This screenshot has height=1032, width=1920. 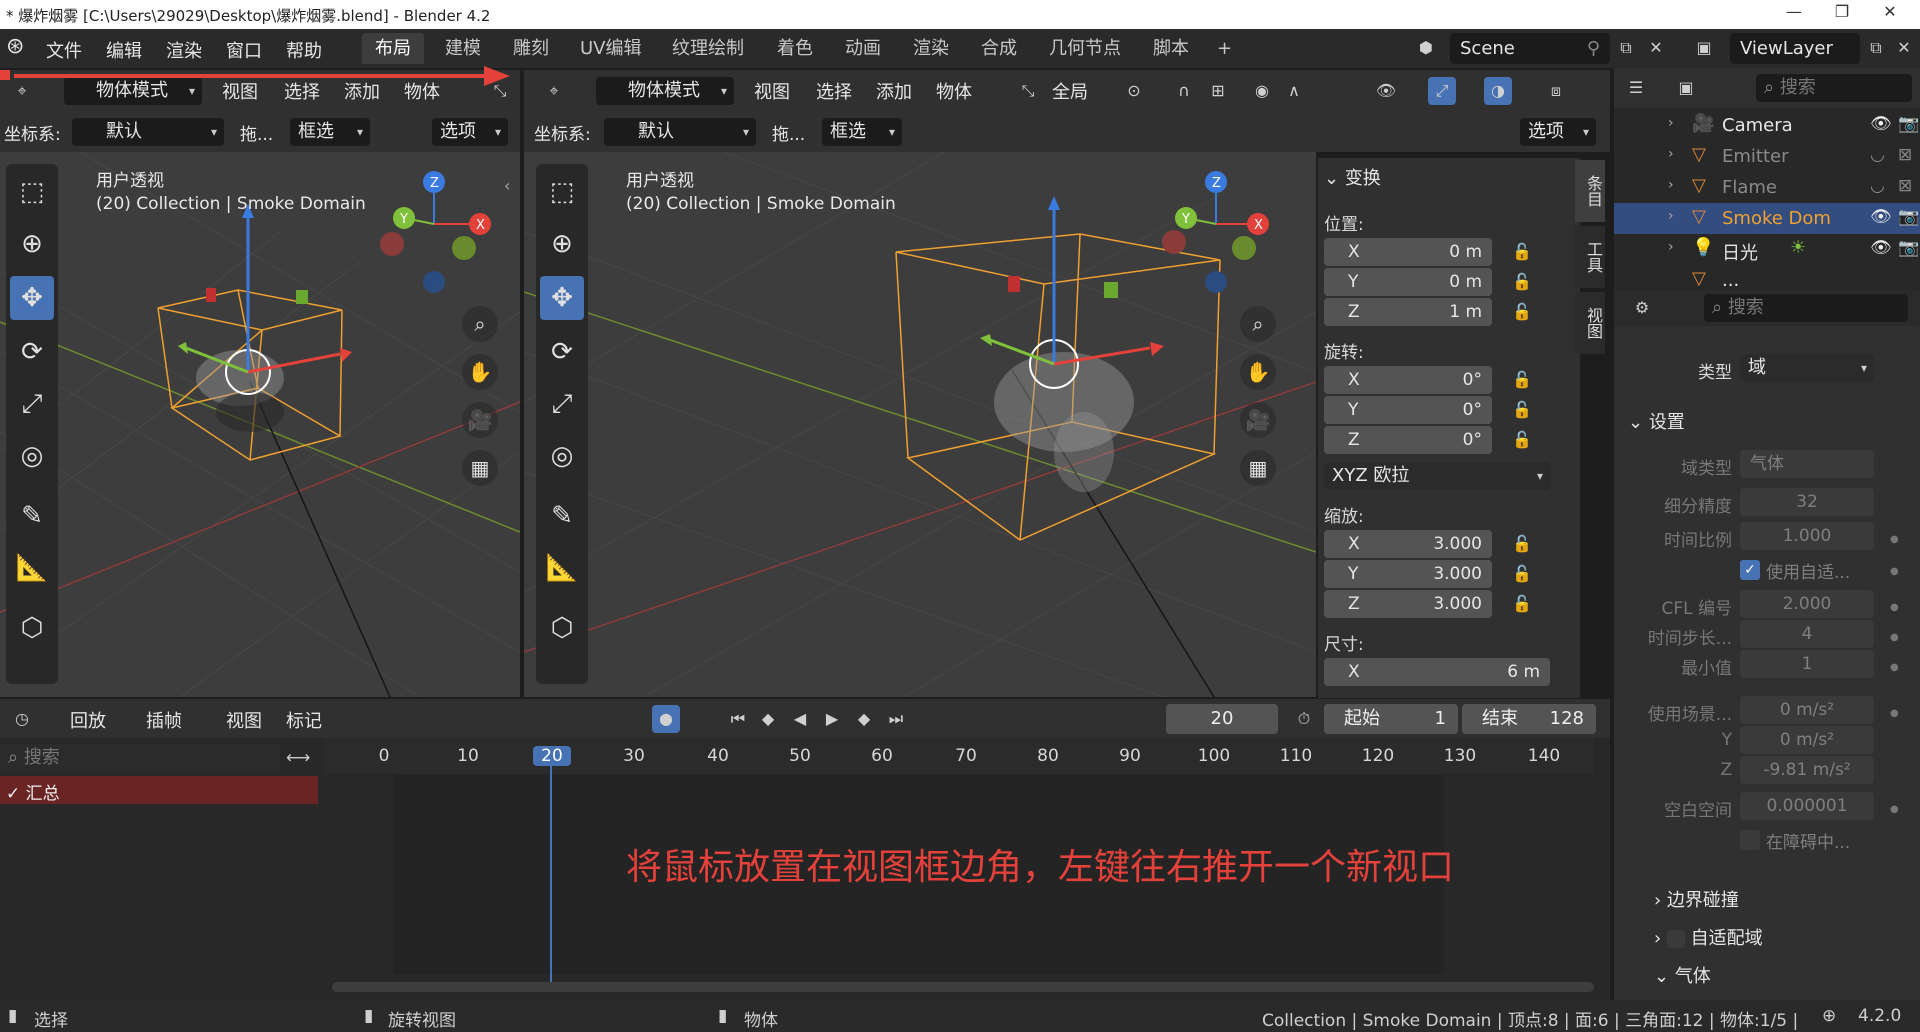 What do you see at coordinates (1807, 806) in the screenshot?
I see `empty-space-field: 0.000001` at bounding box center [1807, 806].